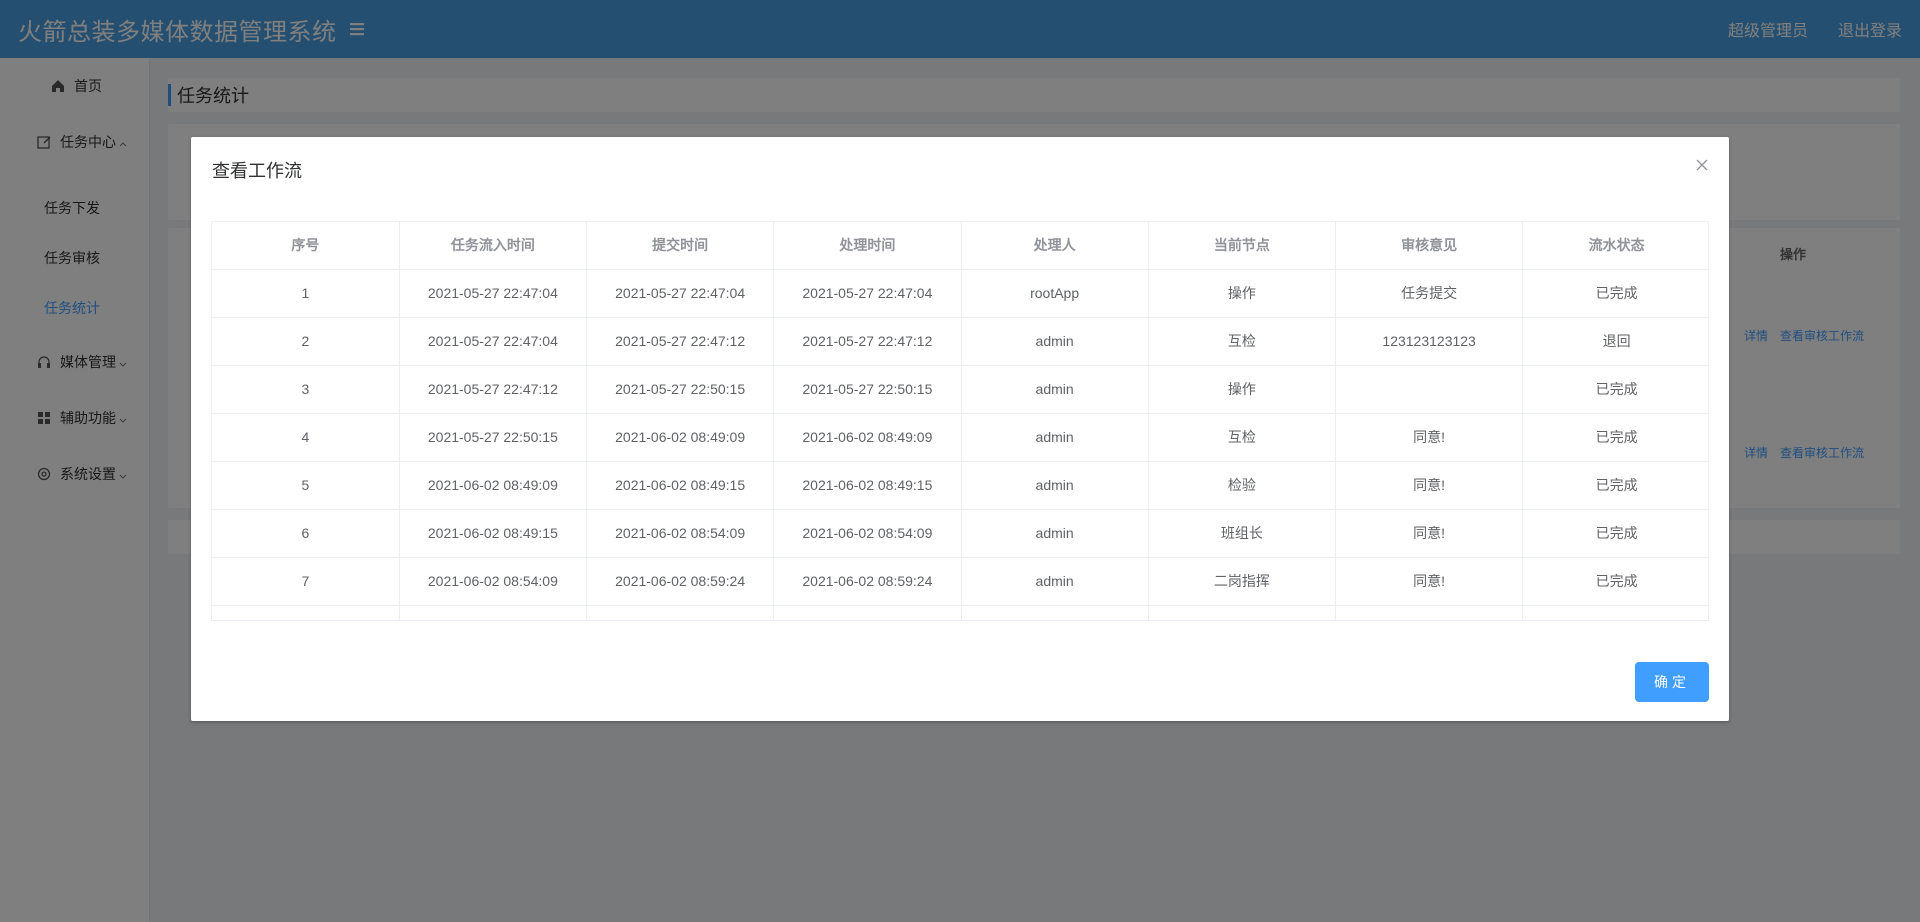 The image size is (1920, 922). I want to click on table-cell: 二岗指挥, so click(1242, 581).